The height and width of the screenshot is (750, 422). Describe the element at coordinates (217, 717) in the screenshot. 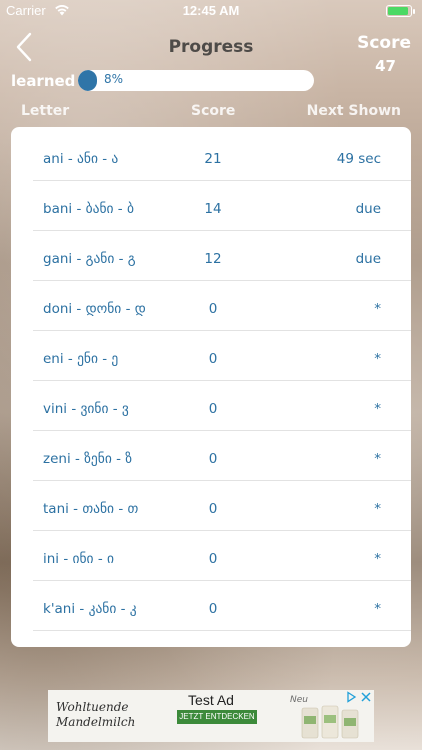

I see `ad-cta-button: JETZT ENTDECKEN` at that location.